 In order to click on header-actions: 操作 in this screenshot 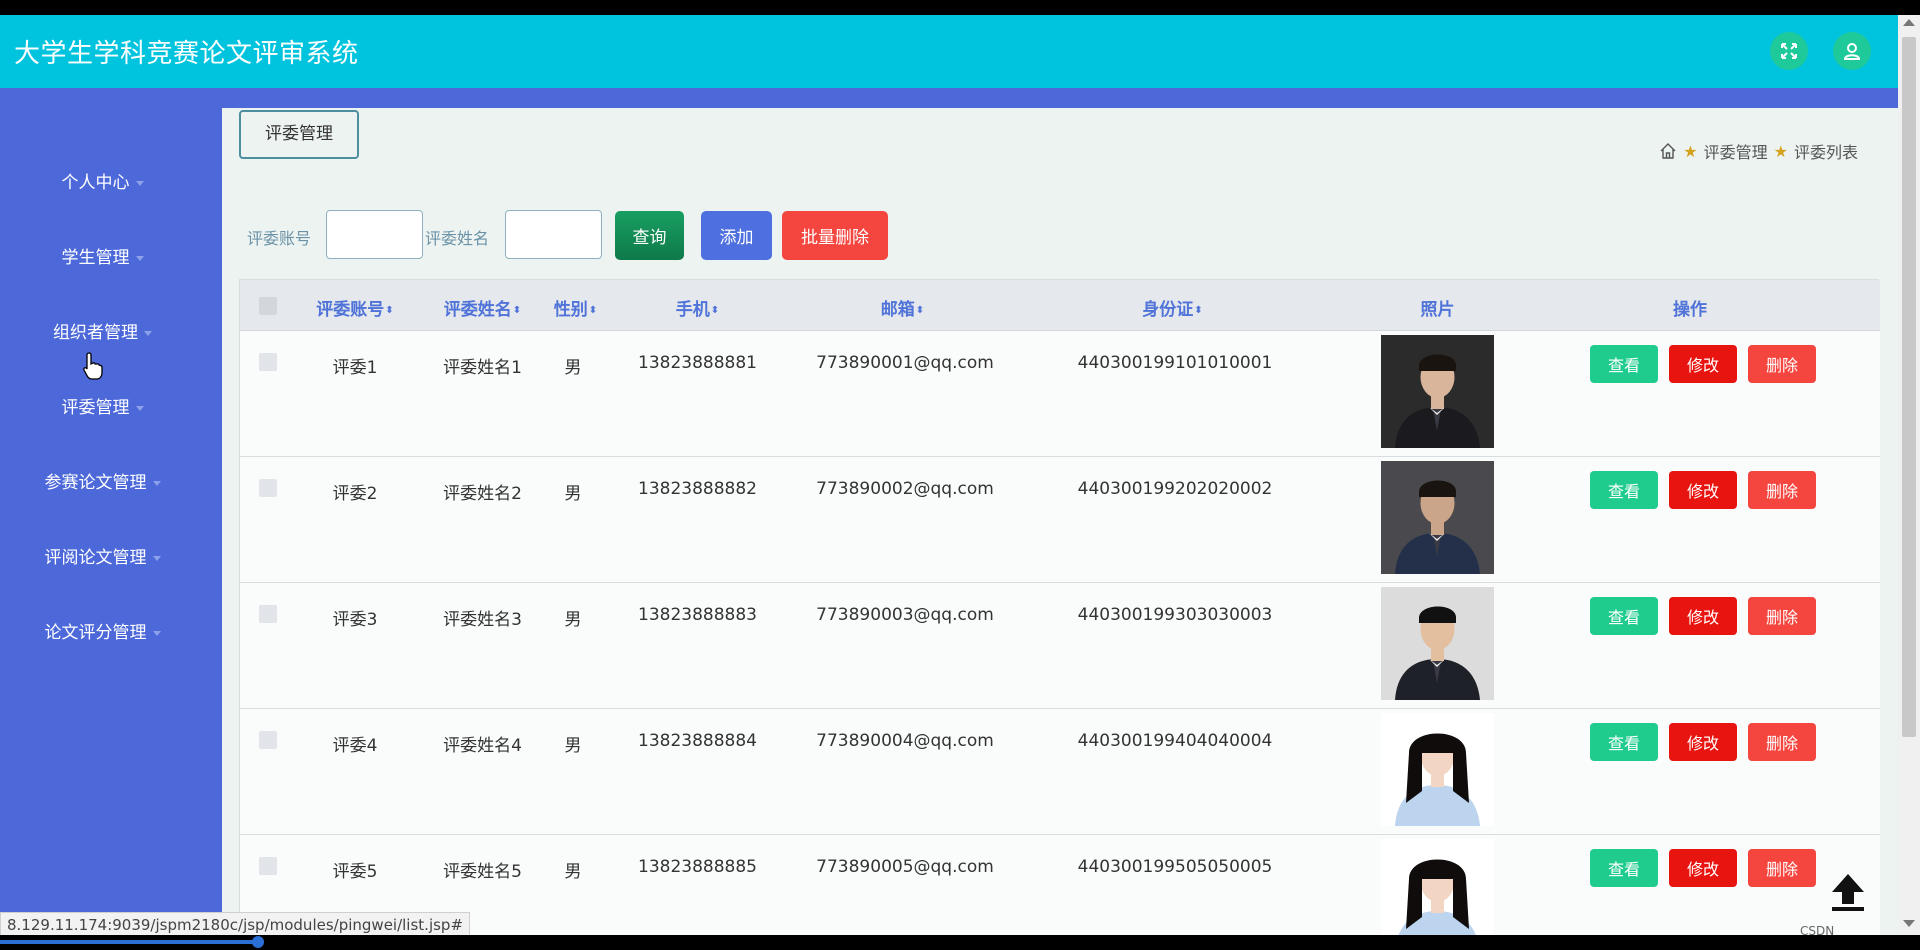, I will do `click(1690, 310)`.